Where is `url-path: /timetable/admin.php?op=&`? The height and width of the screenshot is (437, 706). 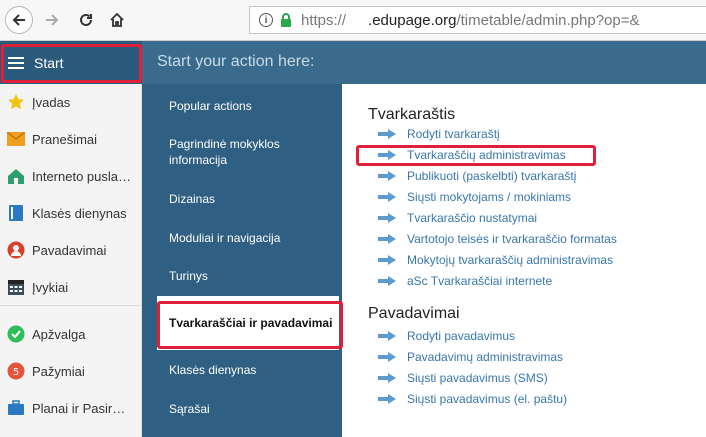 url-path: /timetable/admin.php?op=& is located at coordinates (548, 20).